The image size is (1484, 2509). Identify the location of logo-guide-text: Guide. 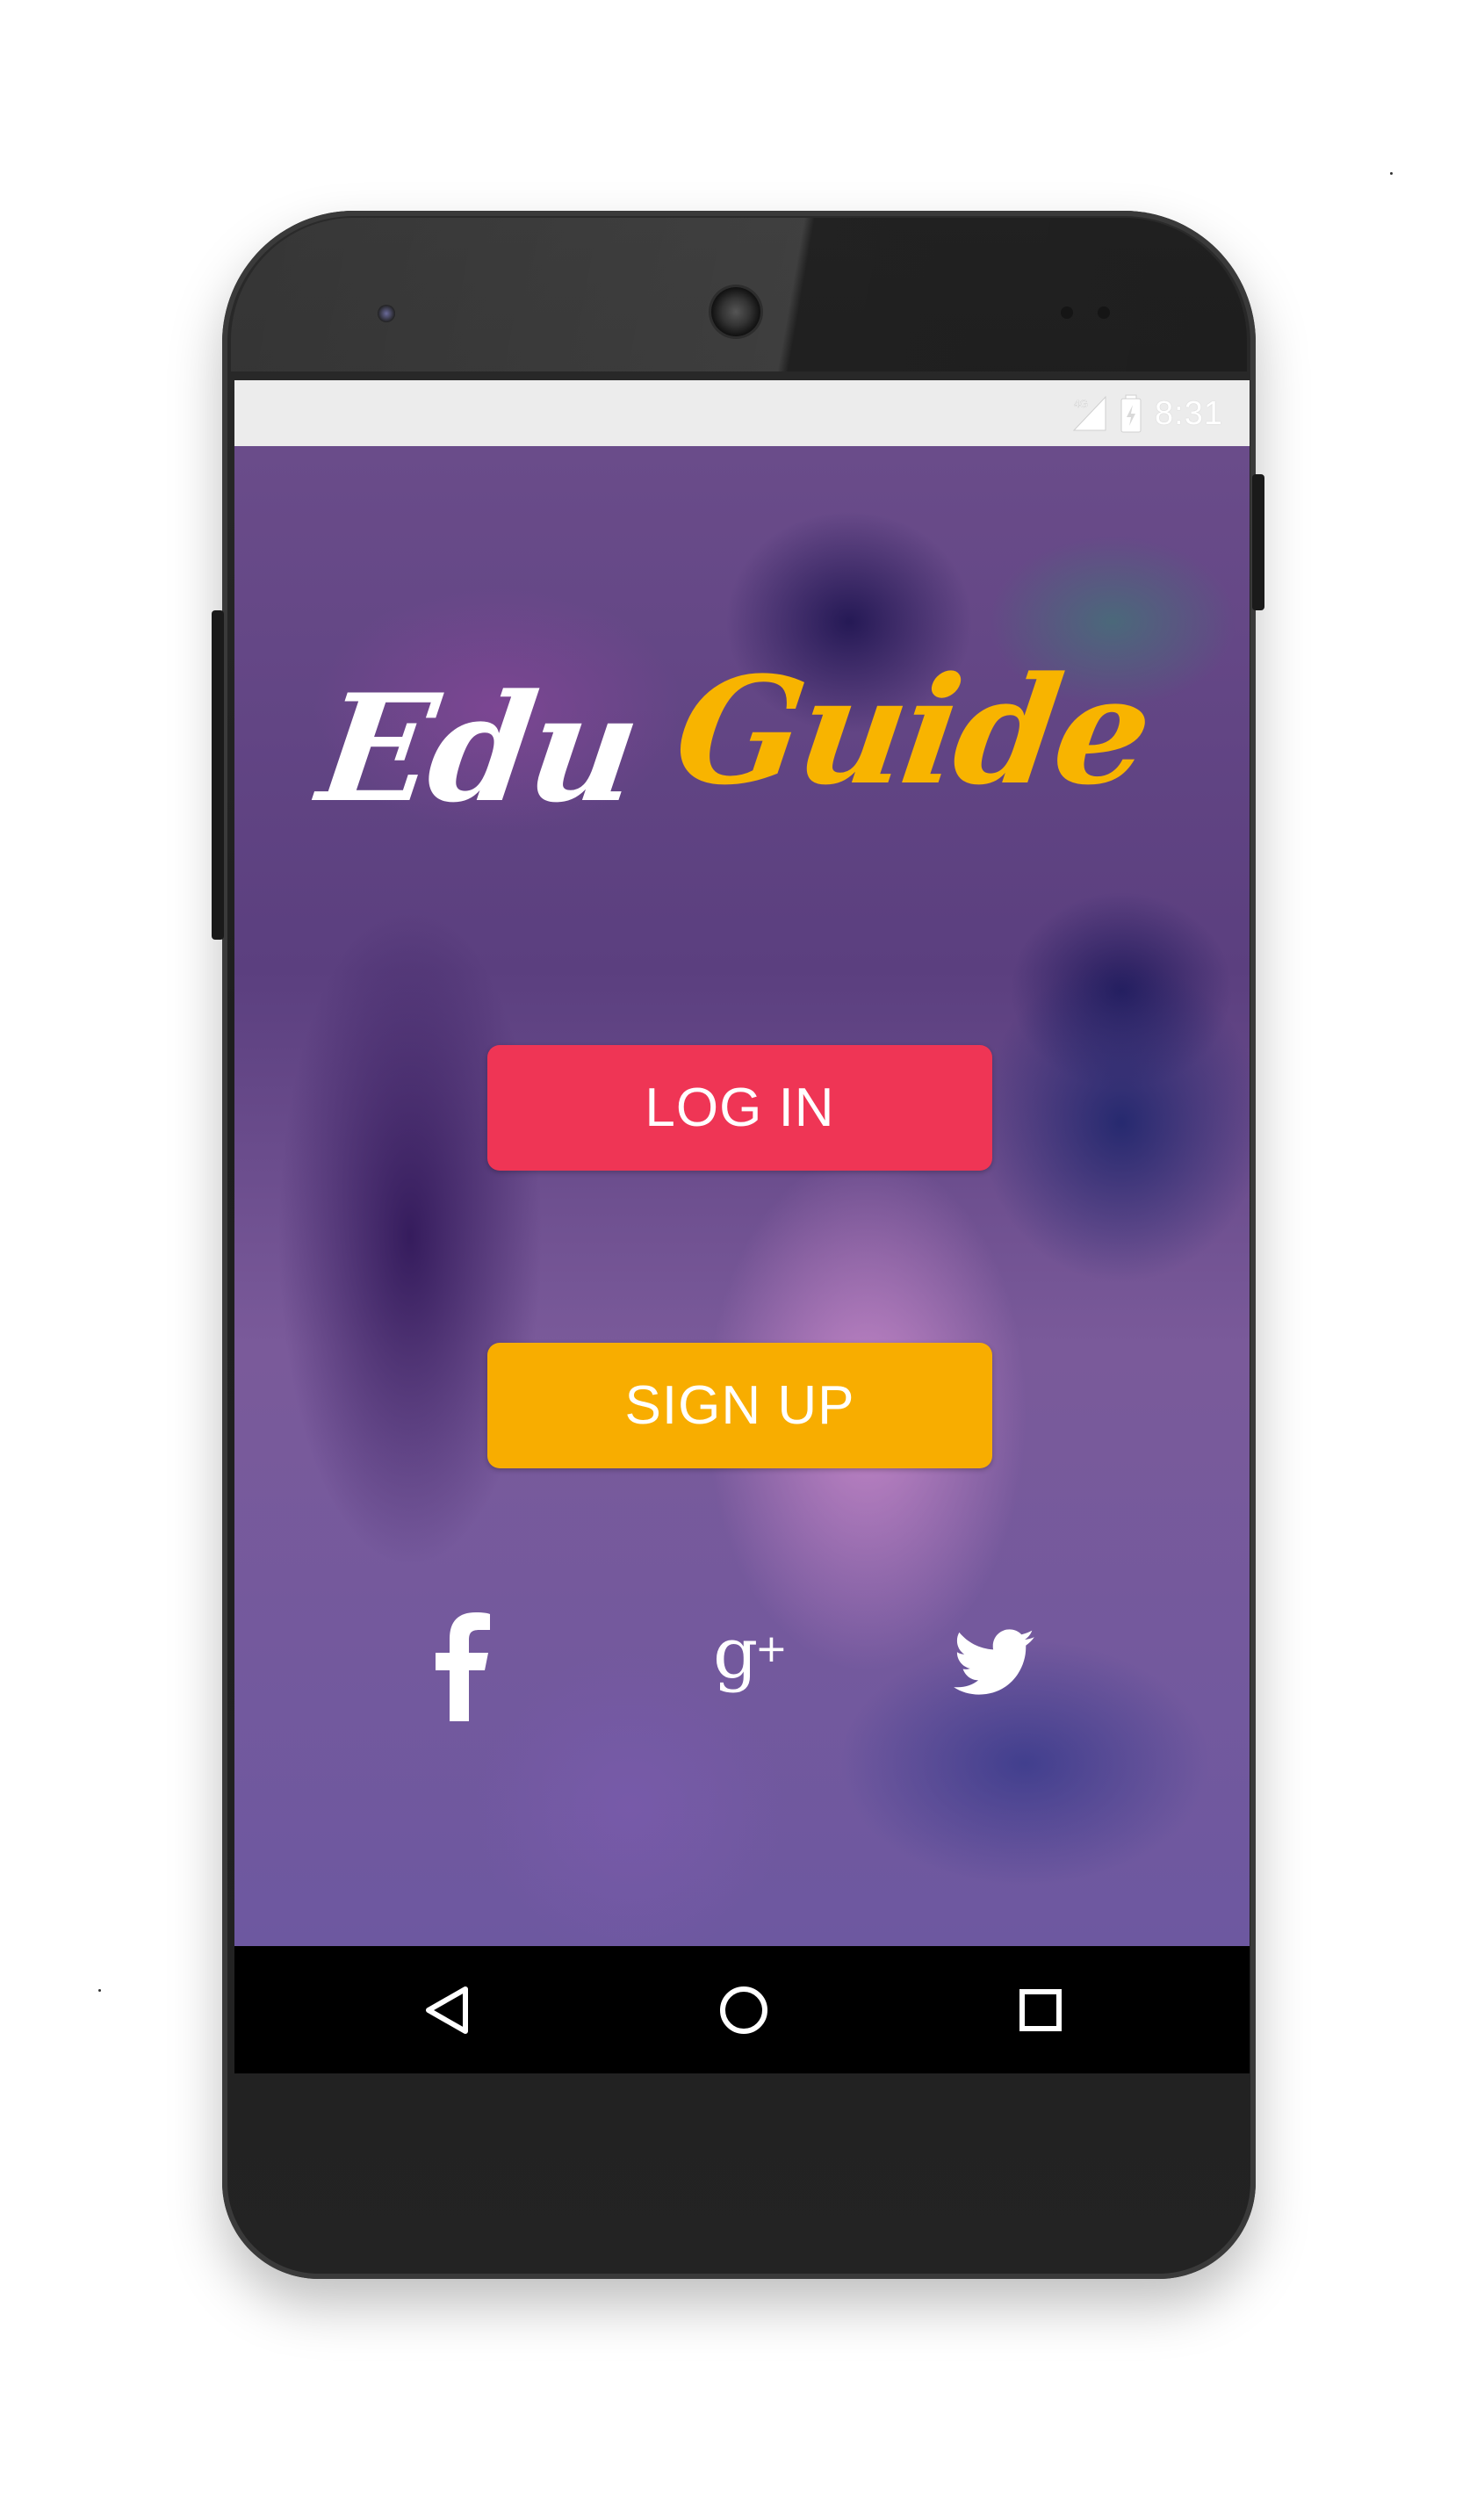
(912, 731).